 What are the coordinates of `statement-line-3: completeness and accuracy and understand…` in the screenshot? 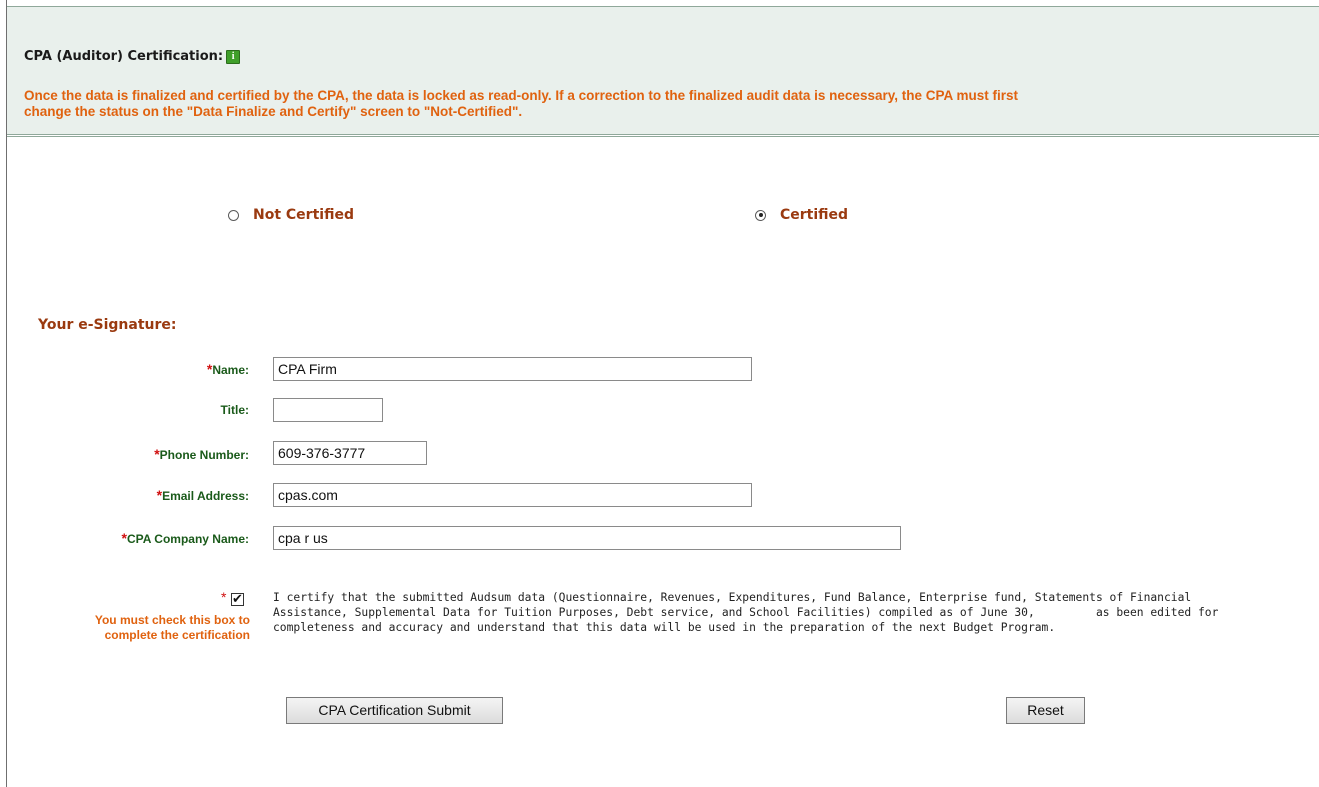 It's located at (664, 627).